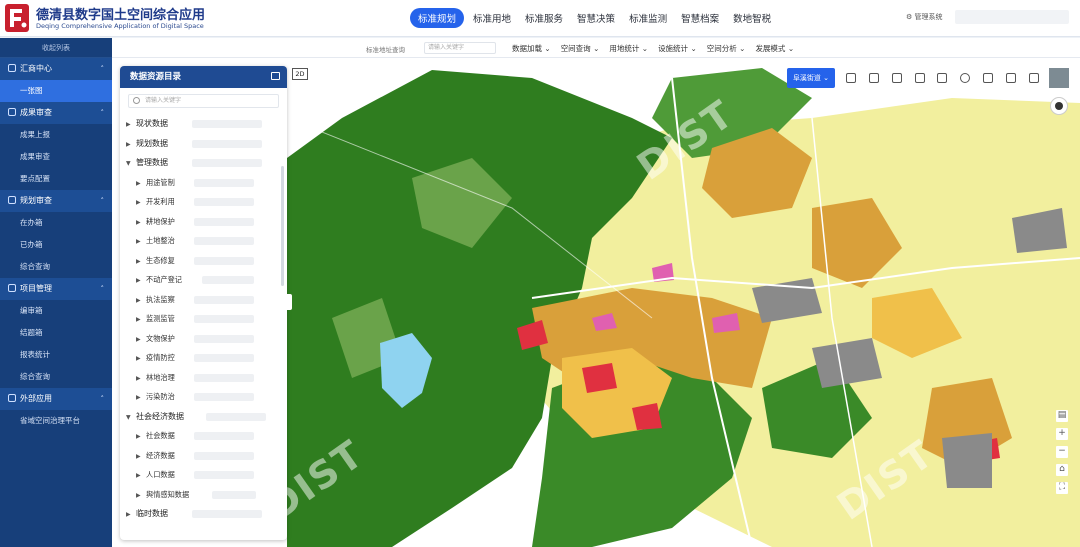 The width and height of the screenshot is (1080, 547). I want to click on layers-icon, so click(851, 78).